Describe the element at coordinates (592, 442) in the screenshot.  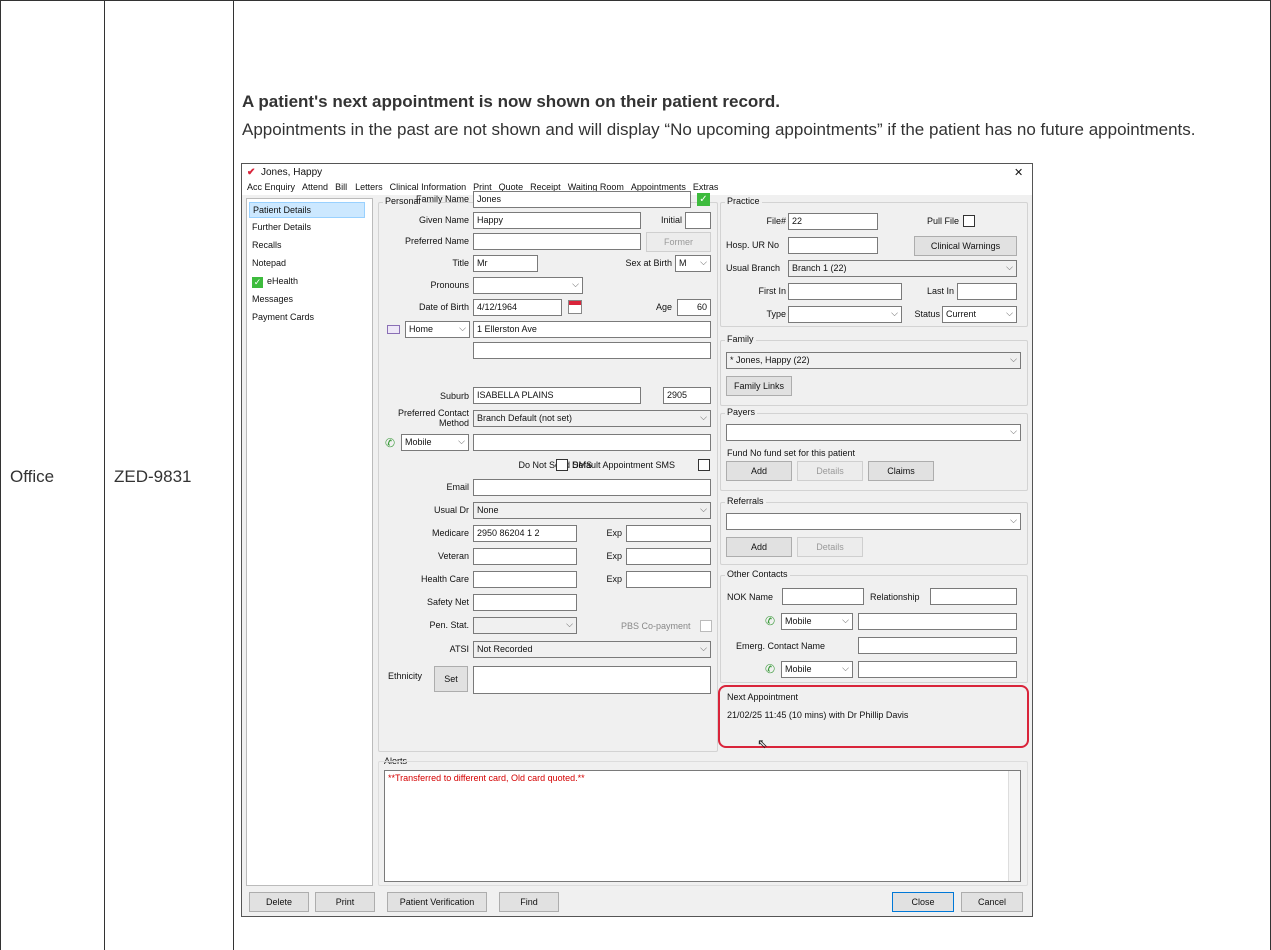
I see `phone-field` at that location.